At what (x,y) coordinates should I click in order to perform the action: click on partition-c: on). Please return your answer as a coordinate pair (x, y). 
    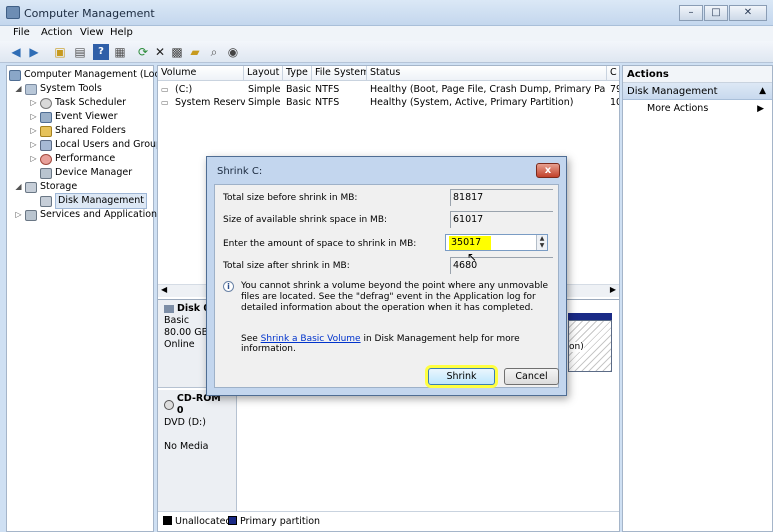
    Looking at the image, I should click on (590, 346).